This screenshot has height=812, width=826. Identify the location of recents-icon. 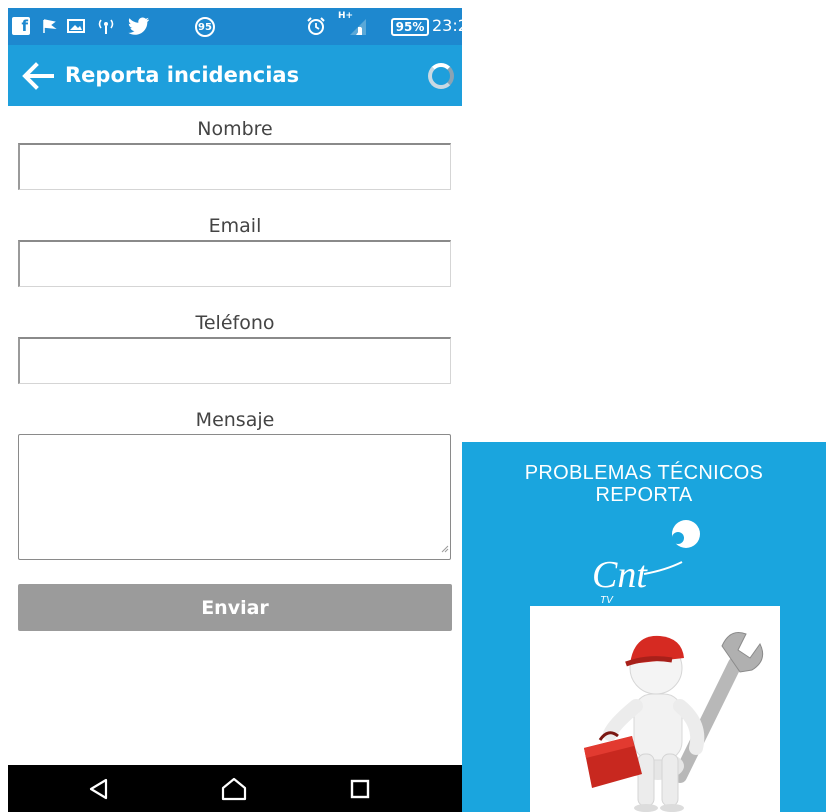
(360, 788).